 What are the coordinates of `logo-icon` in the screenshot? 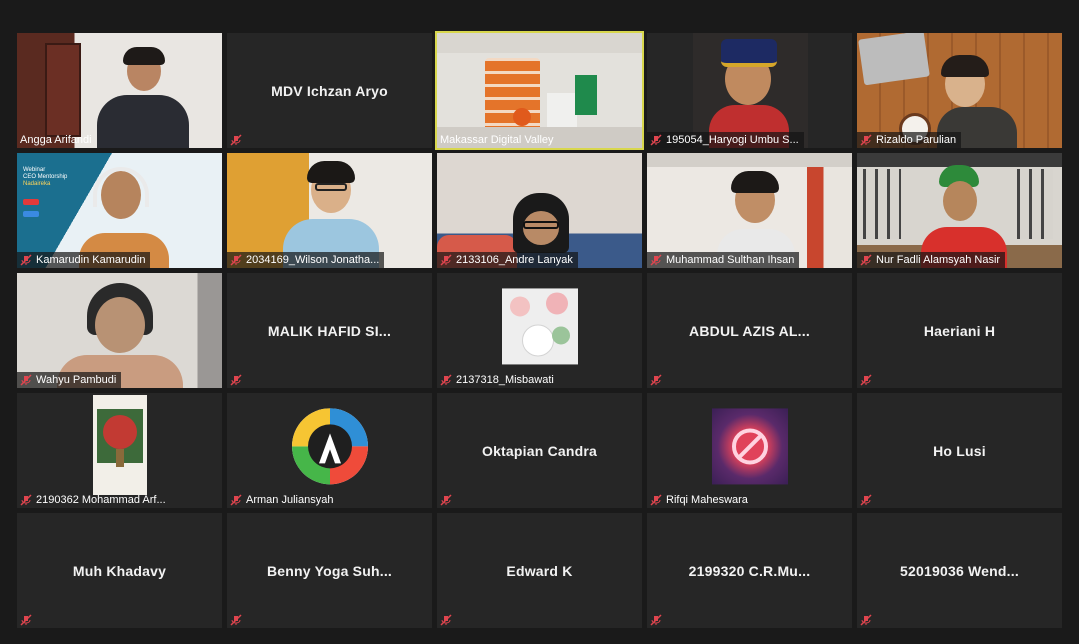 It's located at (329, 445).